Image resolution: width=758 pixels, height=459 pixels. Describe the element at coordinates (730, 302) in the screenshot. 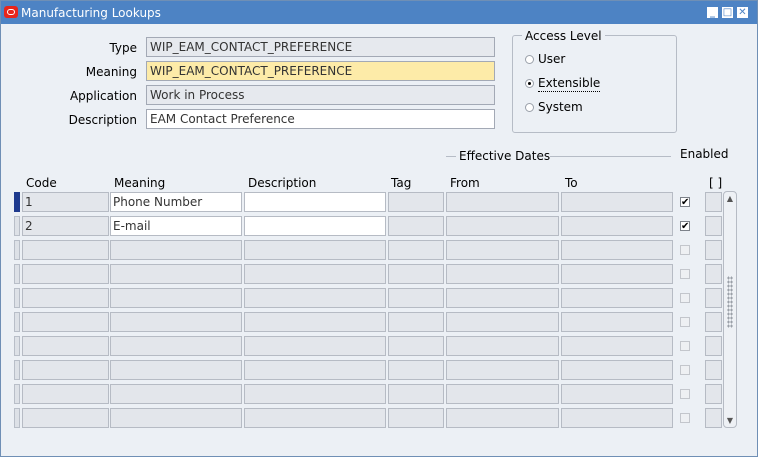

I see `scroll-grip-icon` at that location.